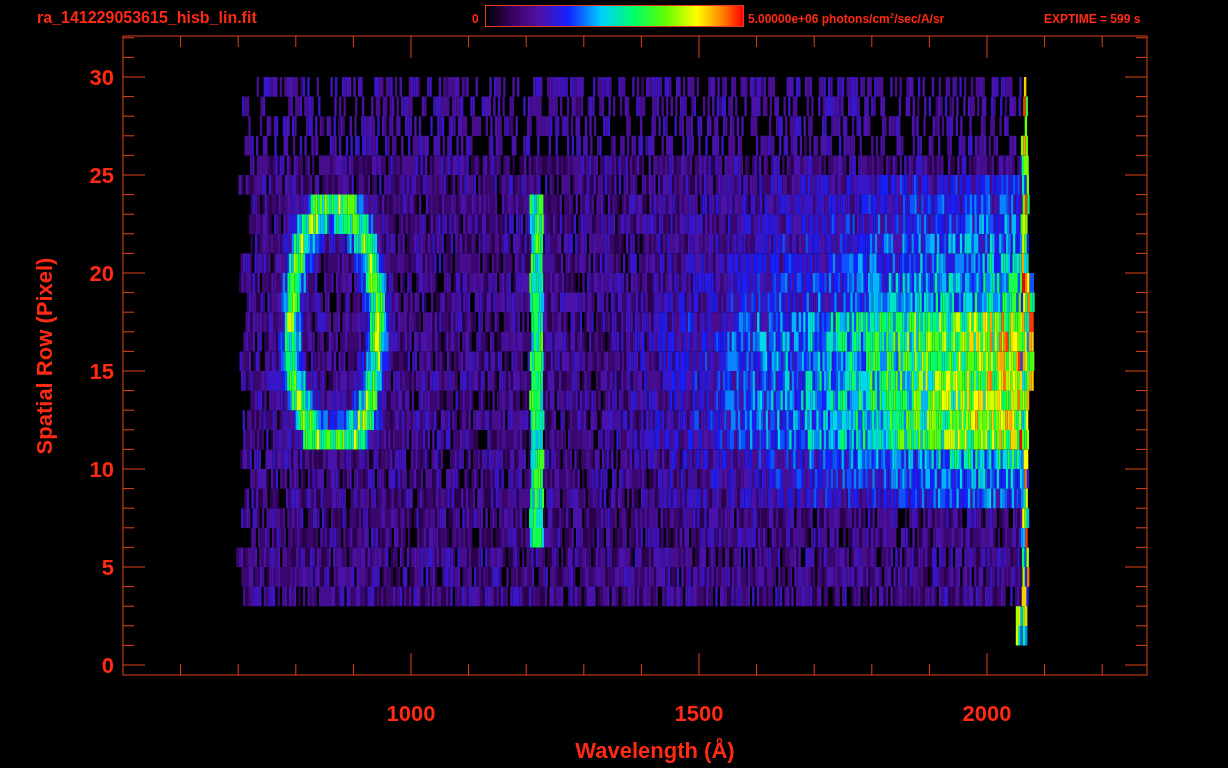 This screenshot has height=768, width=1228. I want to click on colorbar-max-label: 5.00000e+06 photons/cm$^{2}$/sec/A/sr, so click(846, 19).